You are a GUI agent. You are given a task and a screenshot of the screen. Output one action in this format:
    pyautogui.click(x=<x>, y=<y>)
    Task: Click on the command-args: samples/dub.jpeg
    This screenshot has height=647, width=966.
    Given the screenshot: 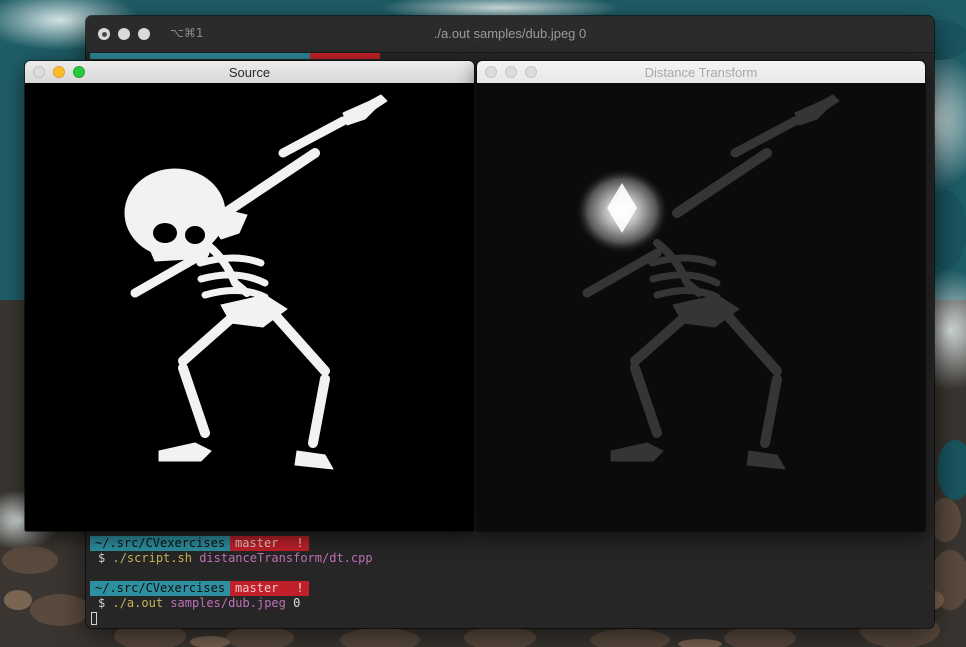 What is the action you would take?
    pyautogui.click(x=228, y=603)
    